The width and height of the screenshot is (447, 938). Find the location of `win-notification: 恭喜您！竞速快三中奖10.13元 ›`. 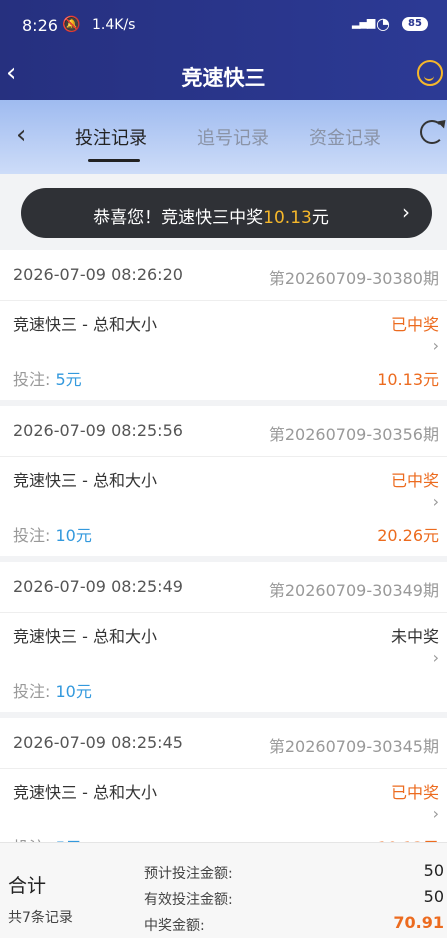

win-notification: 恭喜您！竞速快三中奖10.13元 › is located at coordinates (226, 213).